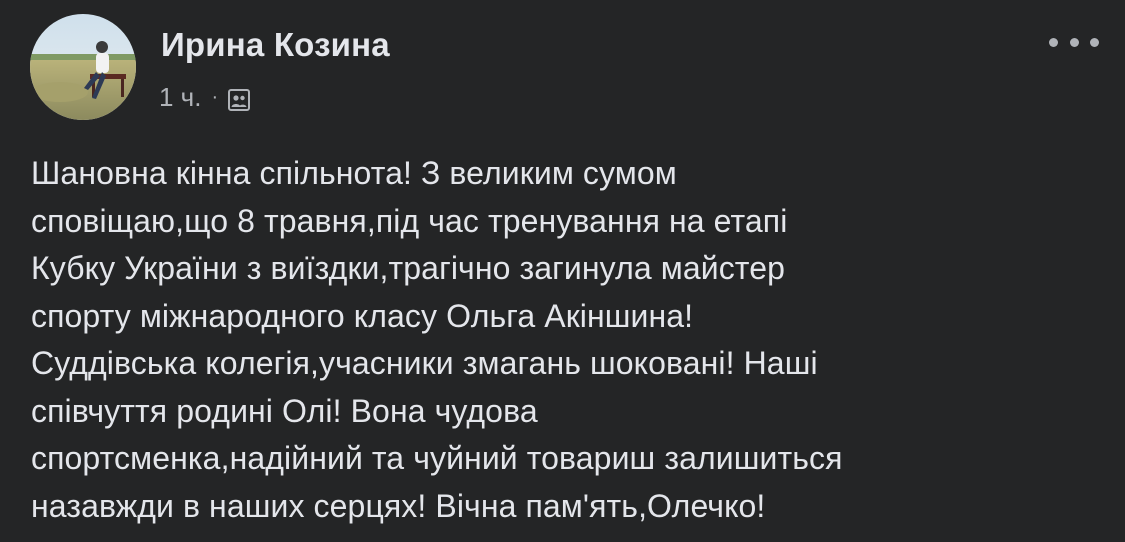 Image resolution: width=1125 pixels, height=542 pixels. I want to click on friends-icon, so click(239, 99).